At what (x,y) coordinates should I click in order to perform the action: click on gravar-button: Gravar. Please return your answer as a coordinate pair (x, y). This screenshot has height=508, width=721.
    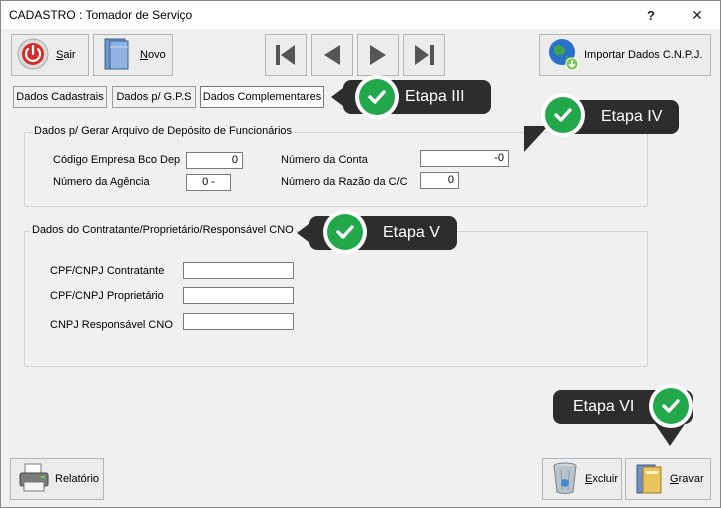
    Looking at the image, I should click on (668, 479).